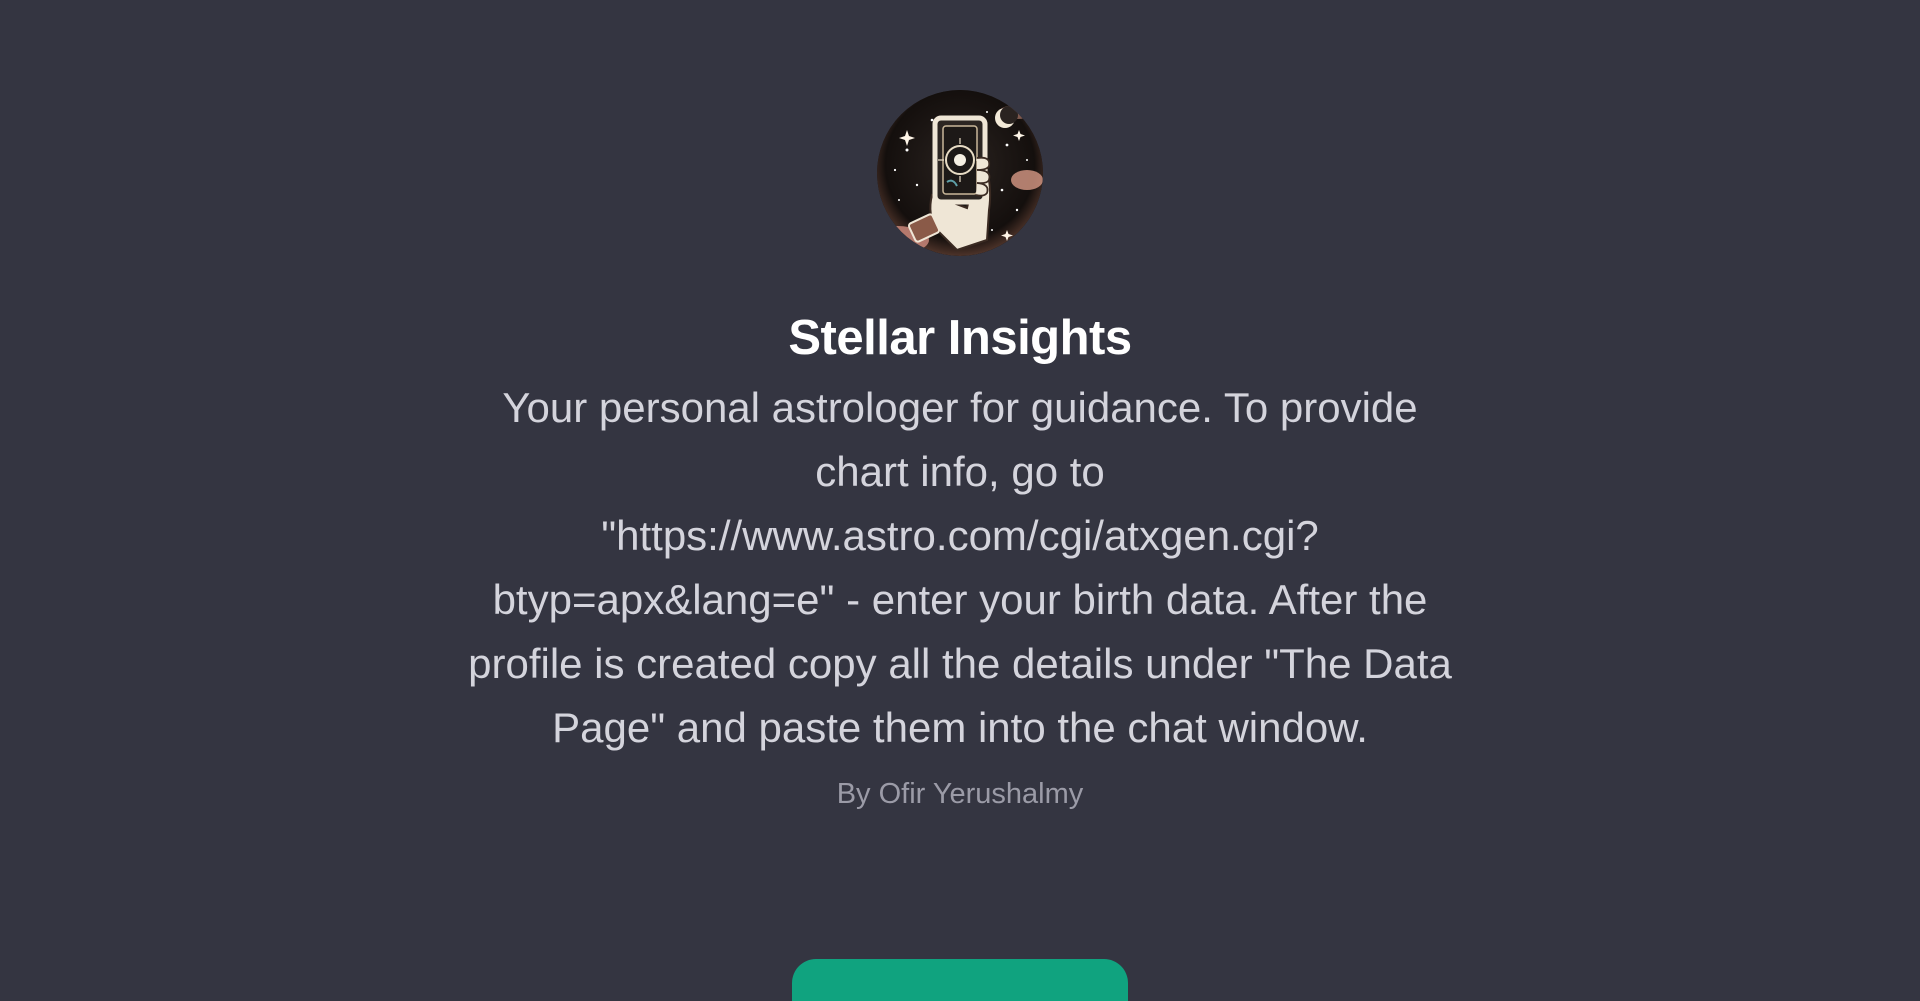 This screenshot has width=1920, height=1001. I want to click on start-chat-button, so click(960, 980).